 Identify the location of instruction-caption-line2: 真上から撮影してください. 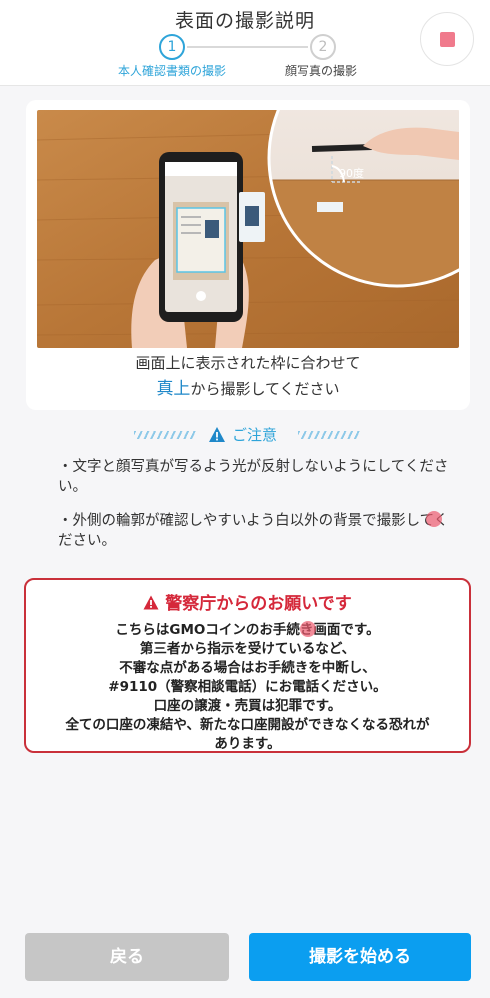
(248, 386).